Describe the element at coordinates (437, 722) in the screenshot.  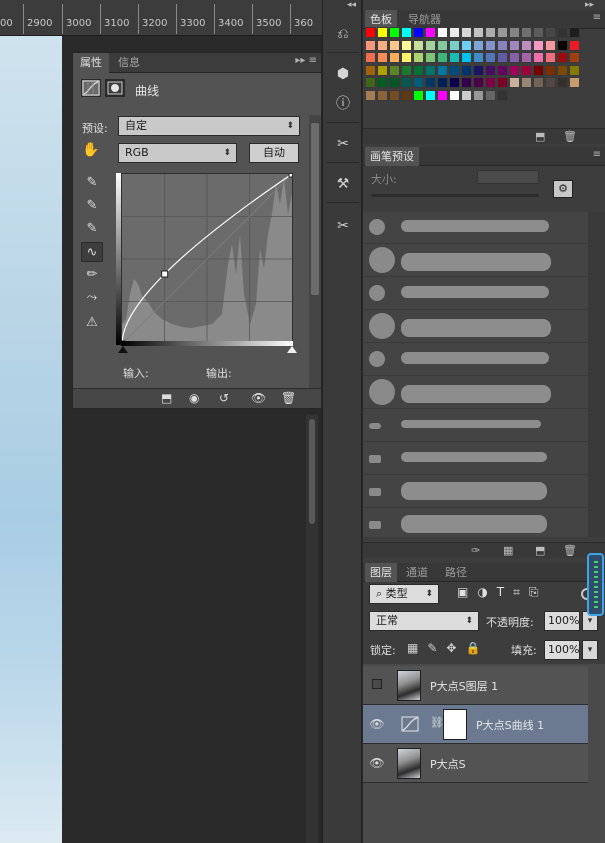
I see `link-icon: ⛓` at that location.